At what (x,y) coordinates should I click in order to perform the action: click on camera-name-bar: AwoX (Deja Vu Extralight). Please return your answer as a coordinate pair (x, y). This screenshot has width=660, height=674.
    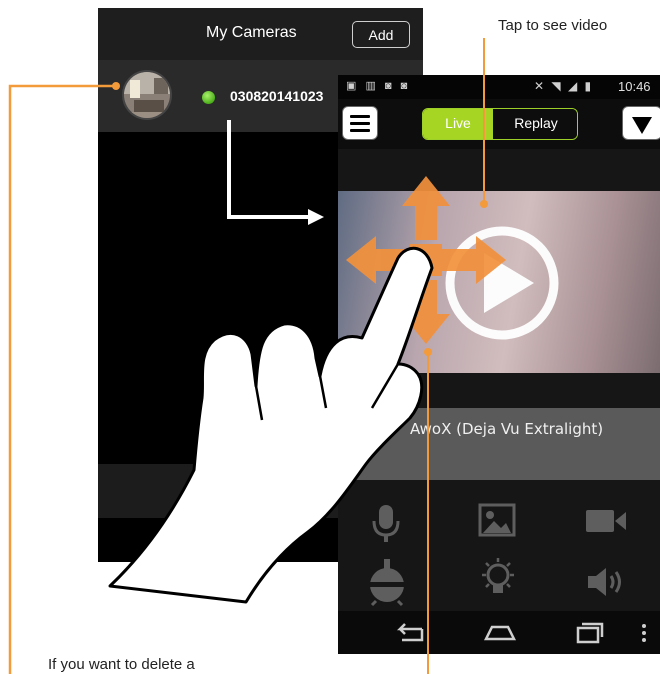
    Looking at the image, I should click on (499, 444).